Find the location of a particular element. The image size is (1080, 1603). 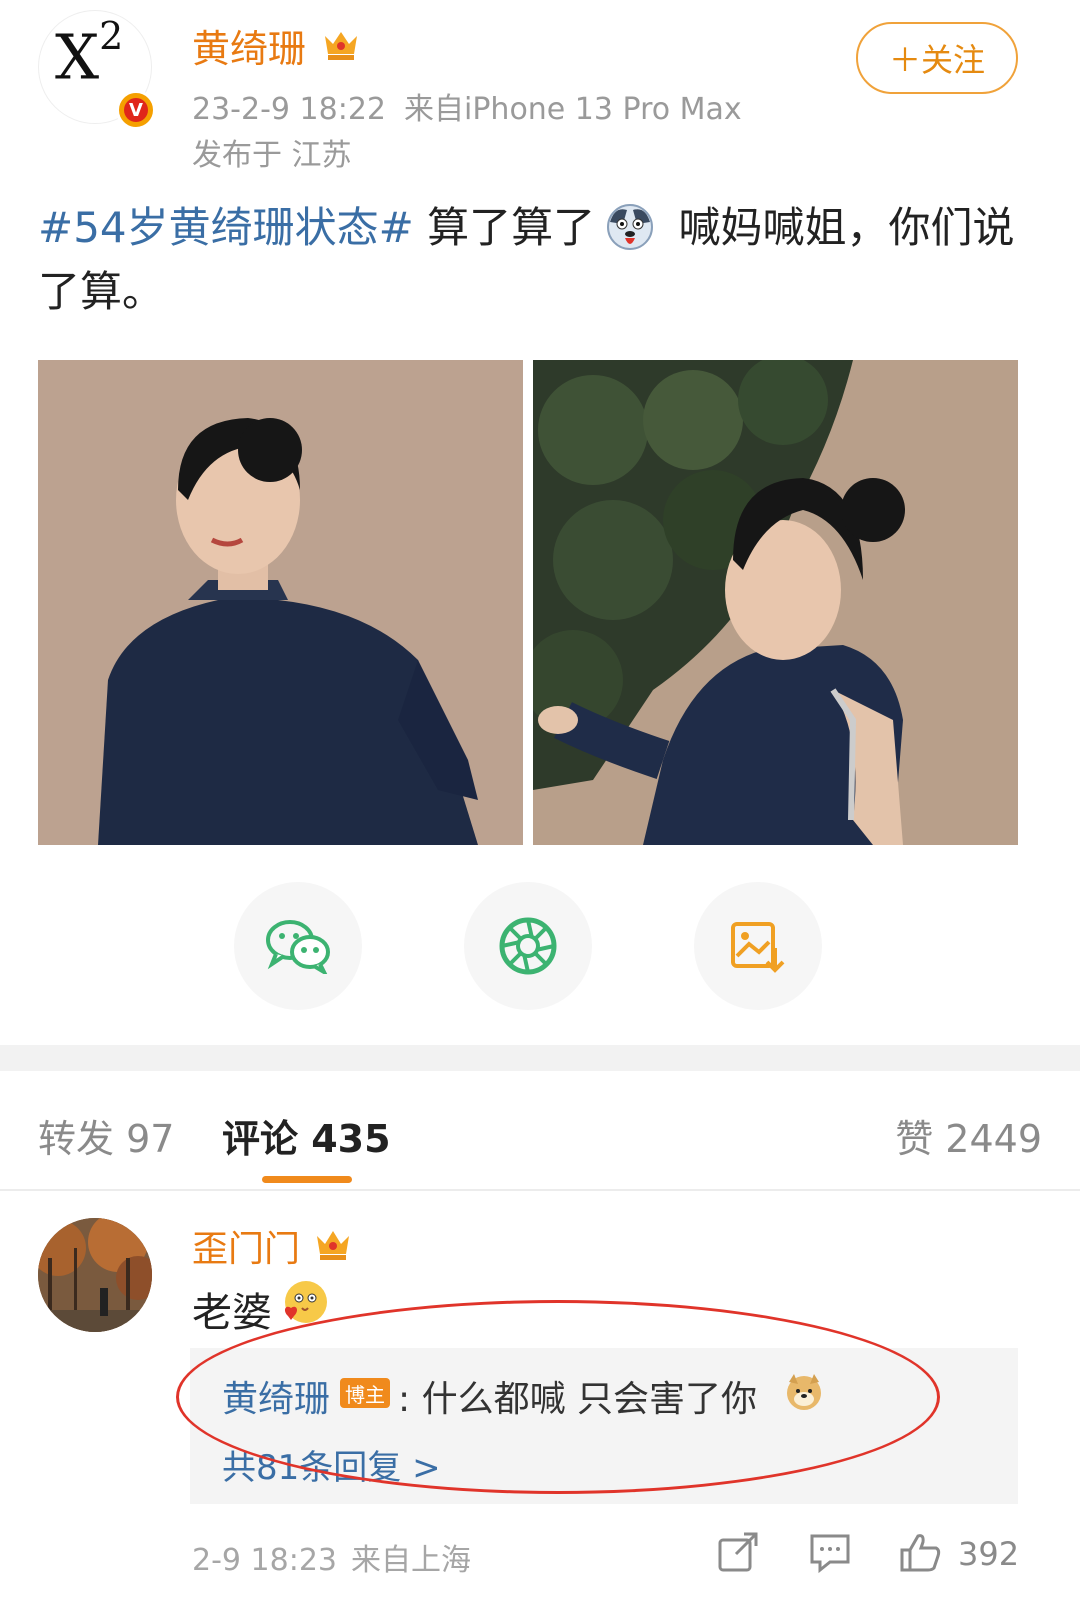

share-icon is located at coordinates (738, 1552).